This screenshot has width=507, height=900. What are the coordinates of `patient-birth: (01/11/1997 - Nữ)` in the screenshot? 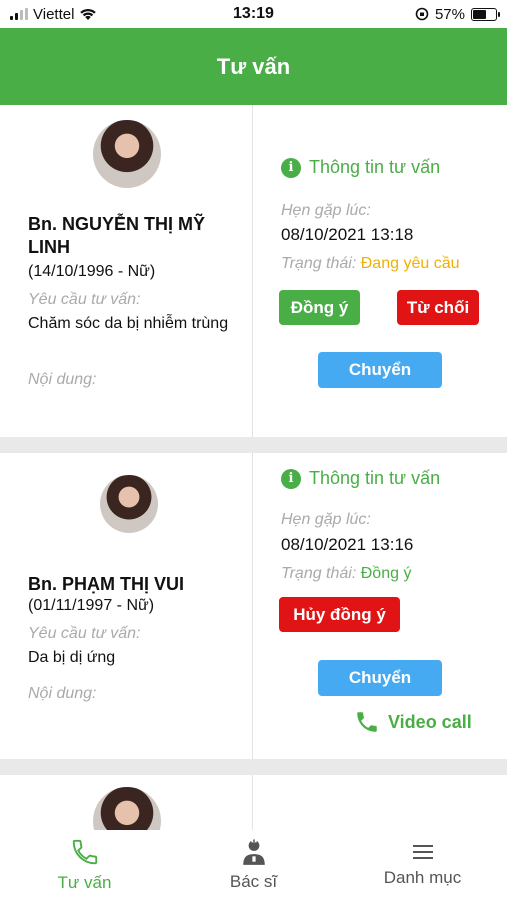 It's located at (91, 605).